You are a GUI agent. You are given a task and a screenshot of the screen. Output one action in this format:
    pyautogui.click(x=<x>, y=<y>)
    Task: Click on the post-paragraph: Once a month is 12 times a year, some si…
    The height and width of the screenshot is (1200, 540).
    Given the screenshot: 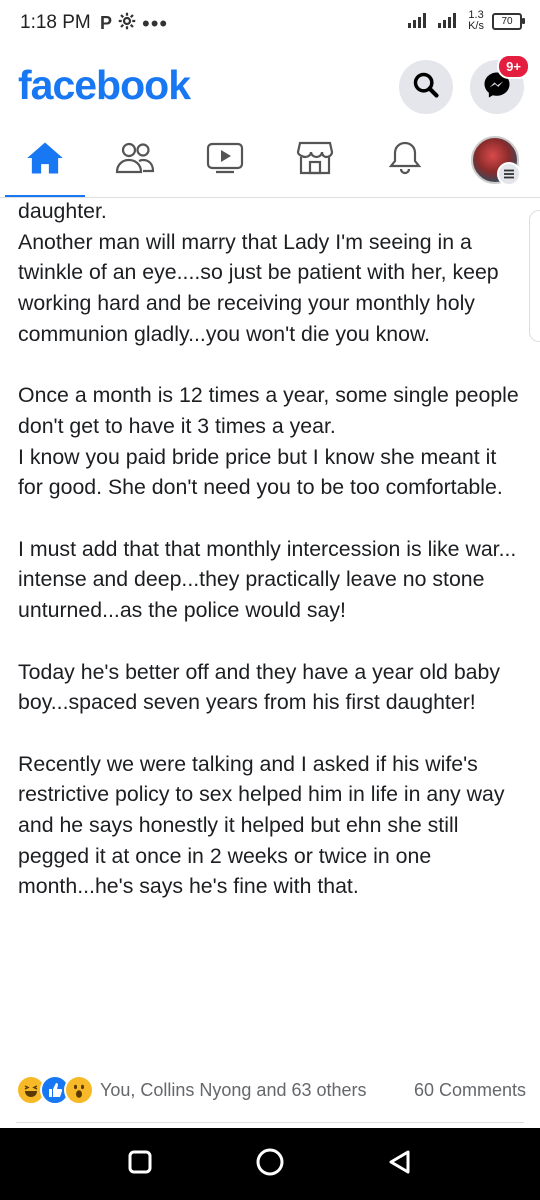 What is the action you would take?
    pyautogui.click(x=268, y=441)
    